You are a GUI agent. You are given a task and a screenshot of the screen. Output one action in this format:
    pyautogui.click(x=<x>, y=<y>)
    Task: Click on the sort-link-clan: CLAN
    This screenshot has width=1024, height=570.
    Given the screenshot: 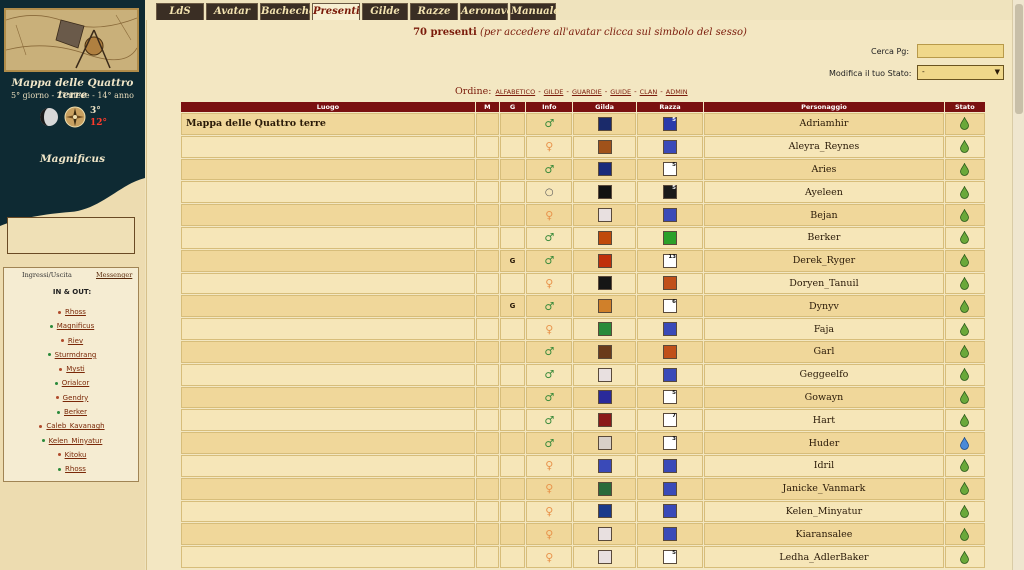 What is the action you would take?
    pyautogui.click(x=649, y=92)
    